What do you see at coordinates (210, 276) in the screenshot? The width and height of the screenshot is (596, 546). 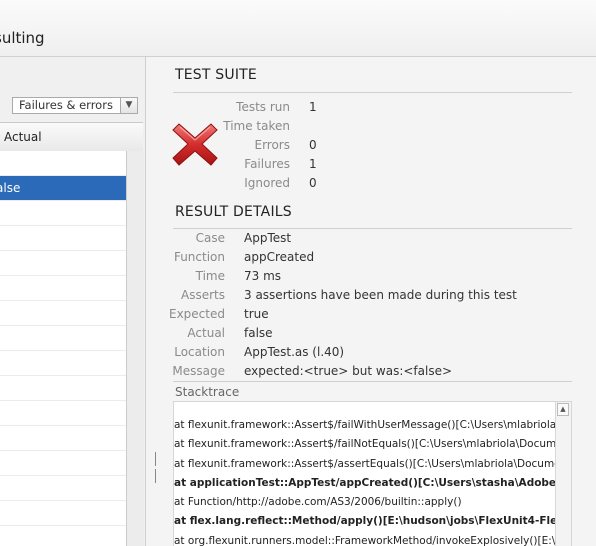 I see `detail-label: Time` at bounding box center [210, 276].